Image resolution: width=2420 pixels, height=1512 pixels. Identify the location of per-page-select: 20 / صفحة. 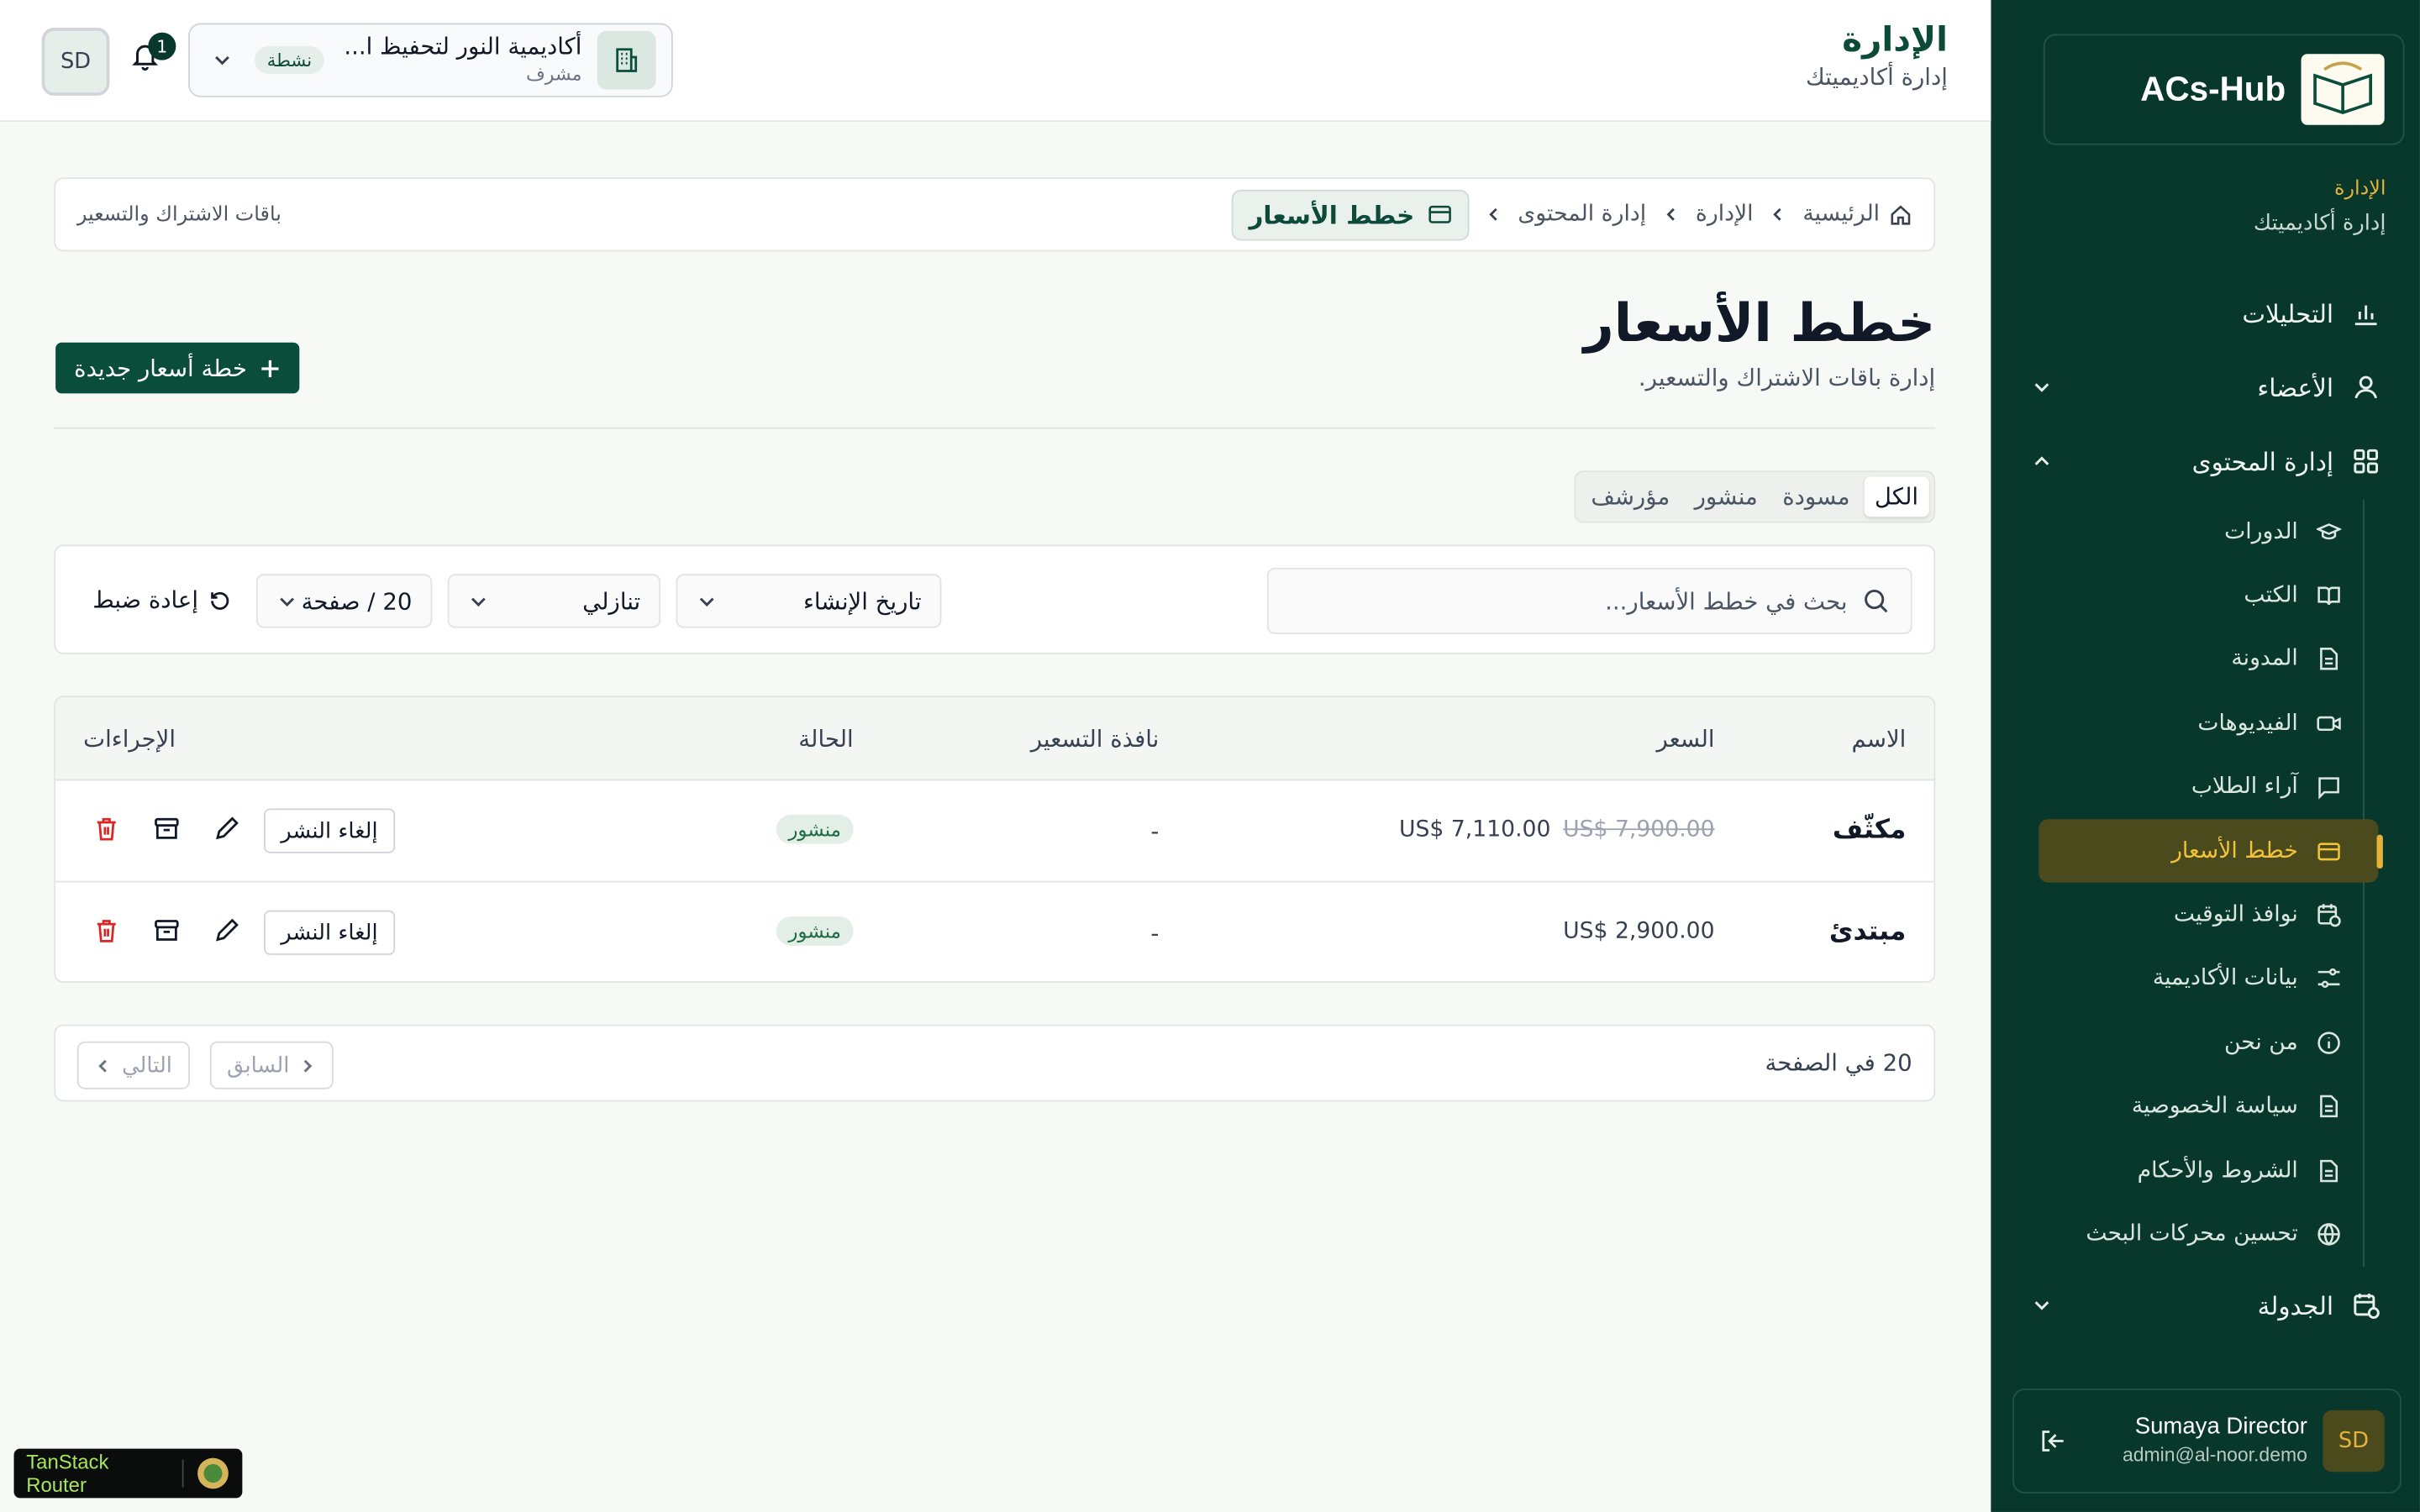
(344, 601).